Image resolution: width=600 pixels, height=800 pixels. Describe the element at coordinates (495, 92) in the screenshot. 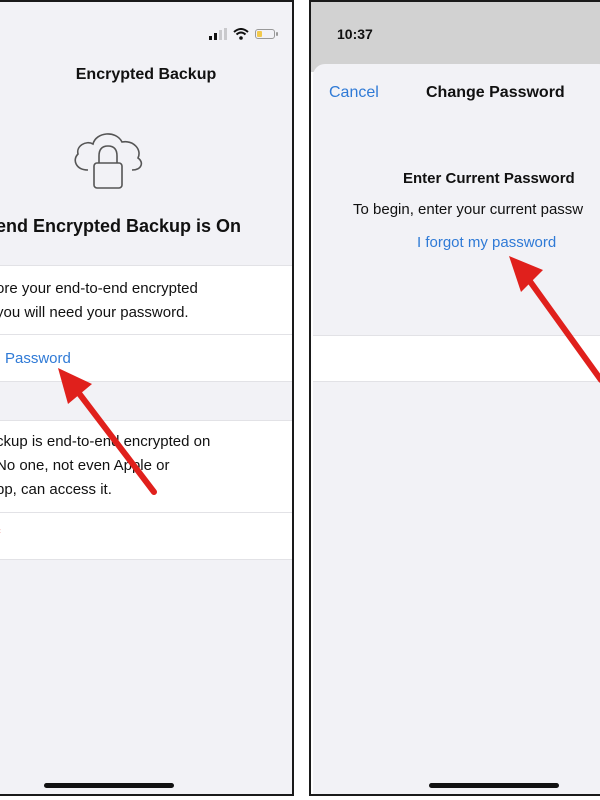

I see `sheet-title: Change Password` at that location.